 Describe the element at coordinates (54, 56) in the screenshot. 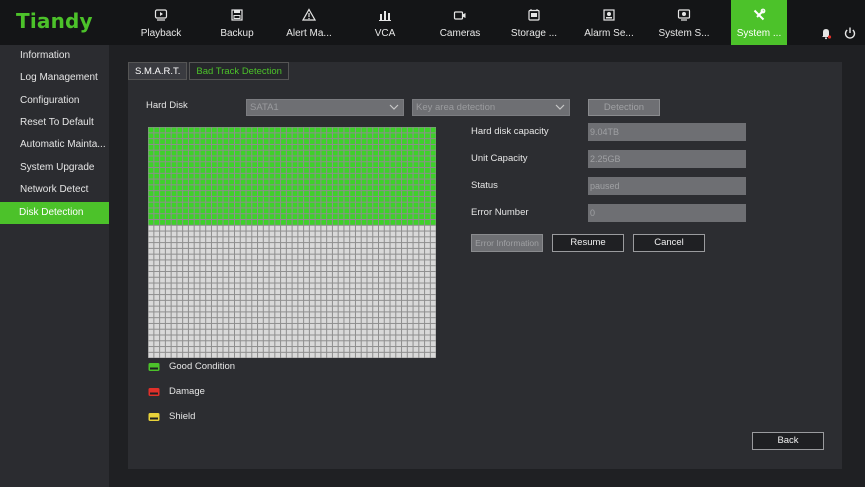

I see `sidebar-item-information: Information` at that location.